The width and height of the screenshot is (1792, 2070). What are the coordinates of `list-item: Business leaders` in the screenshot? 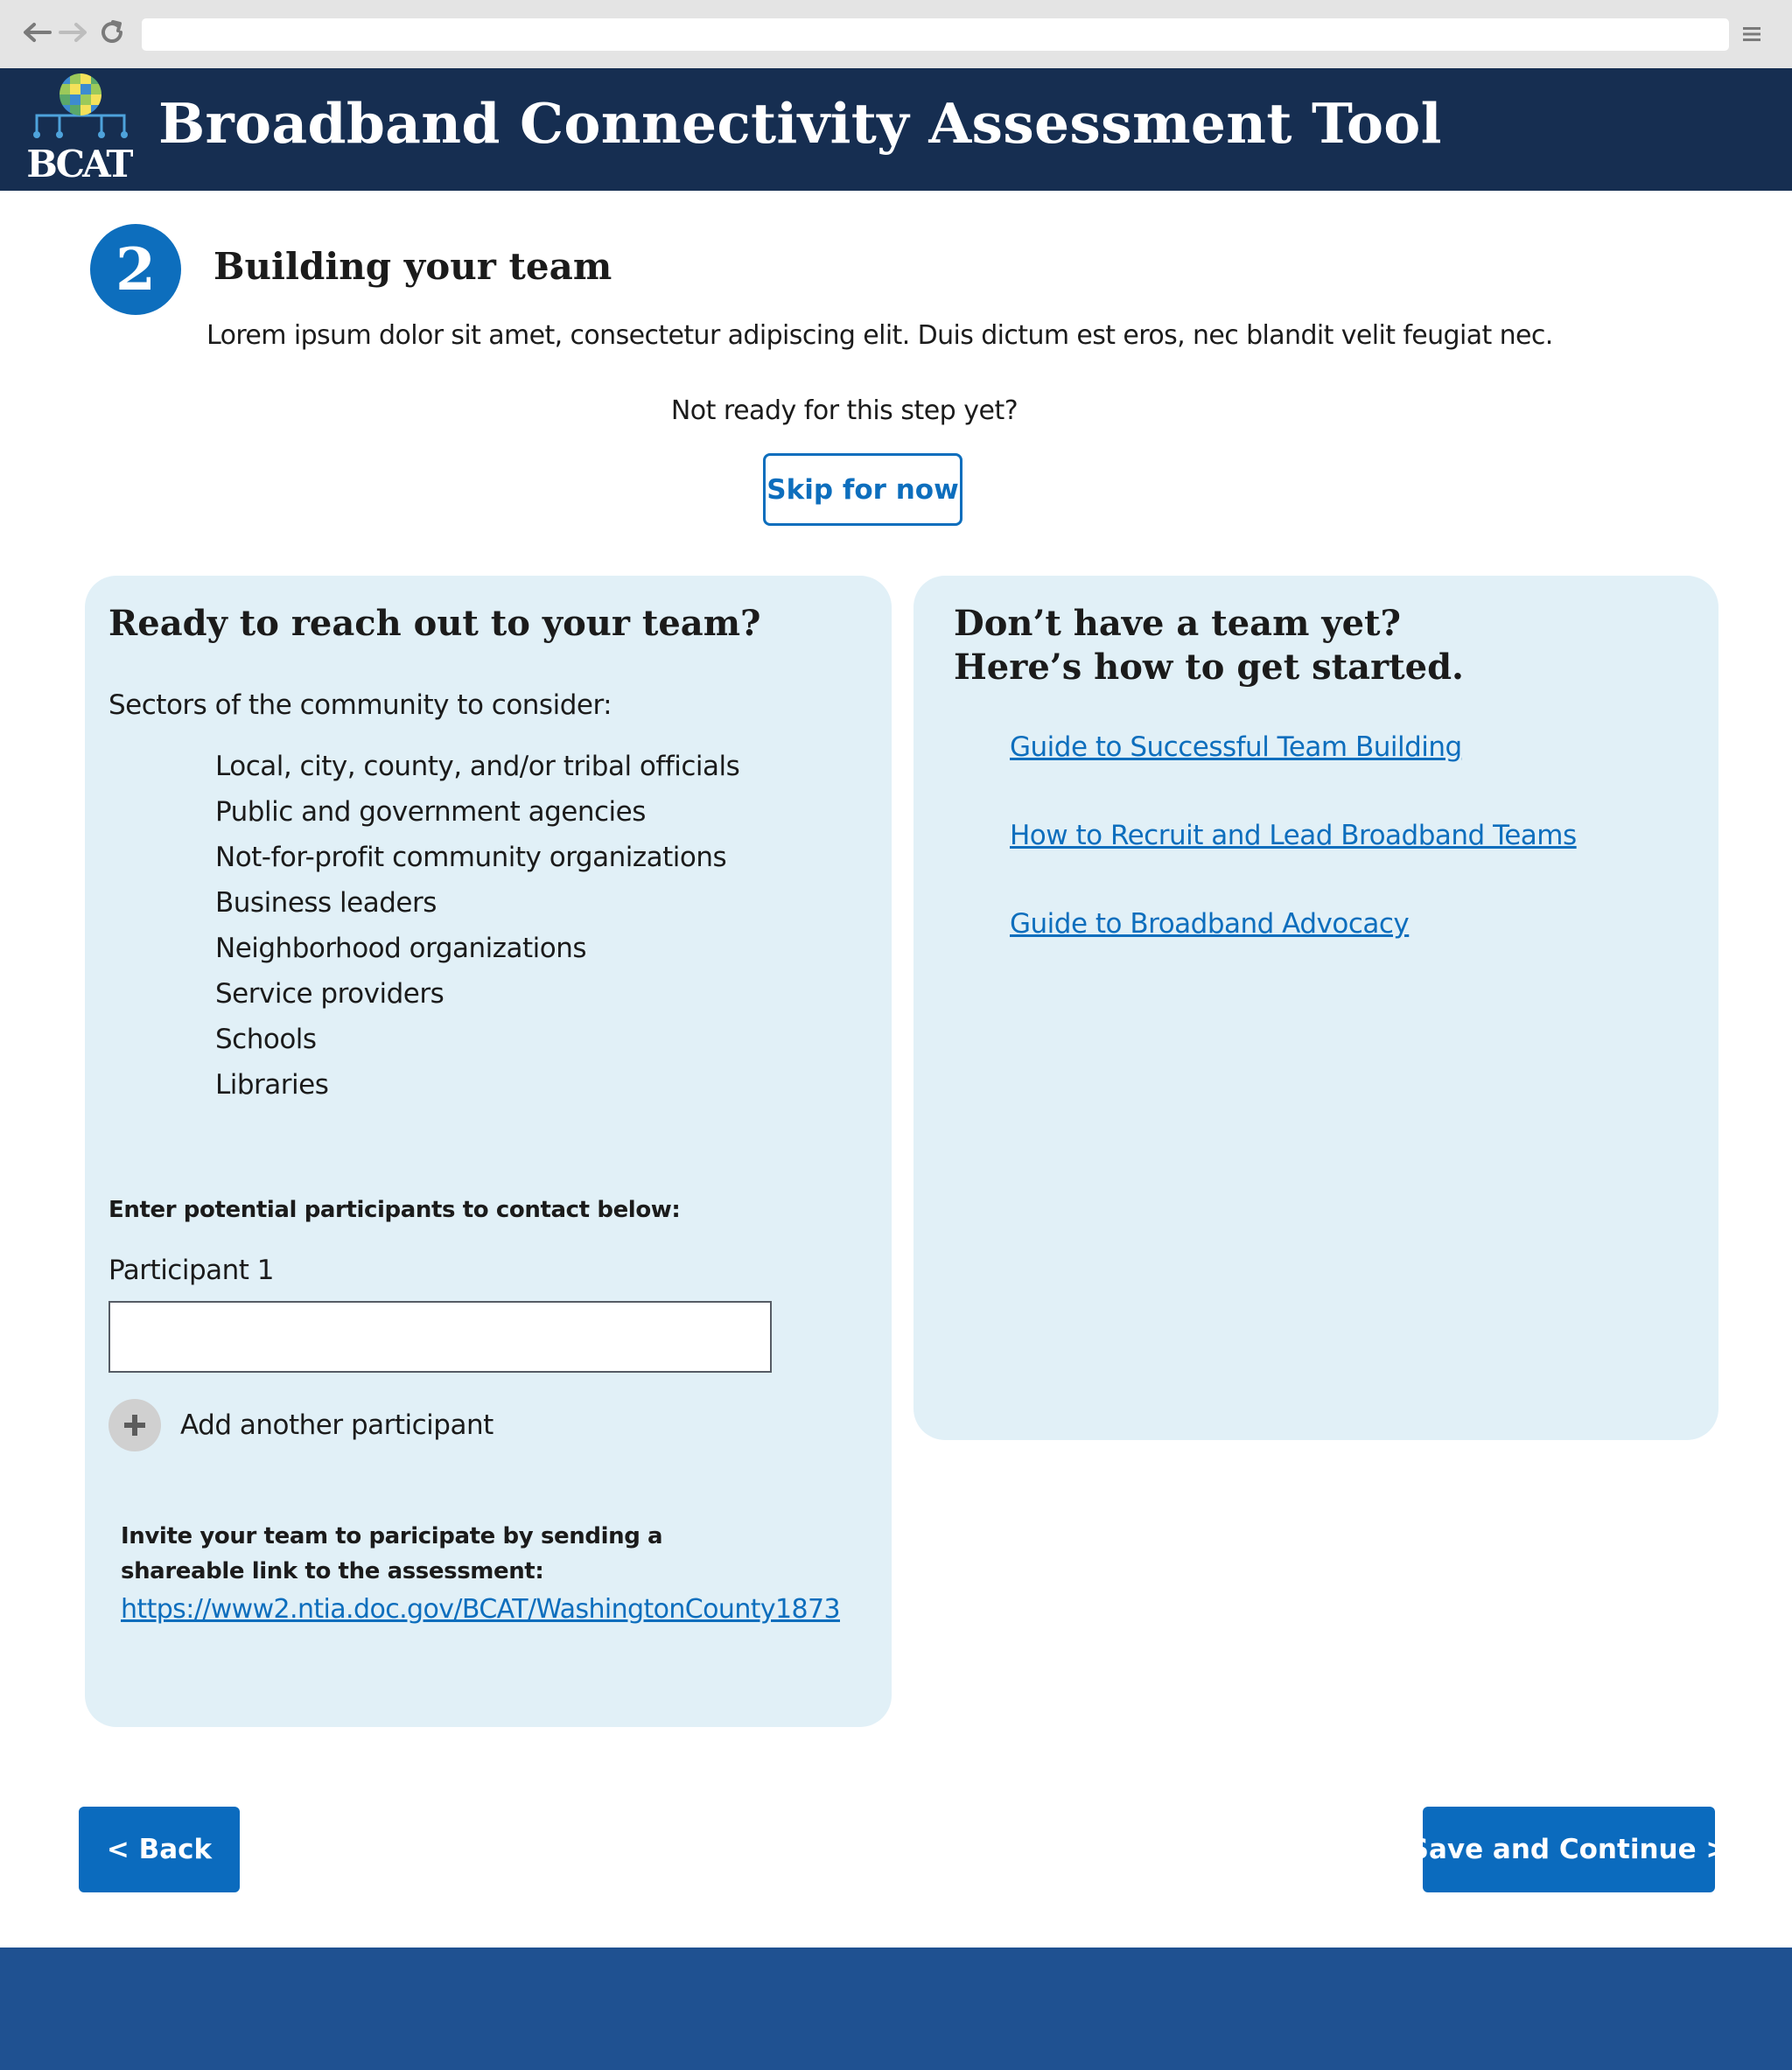 It's located at (326, 903).